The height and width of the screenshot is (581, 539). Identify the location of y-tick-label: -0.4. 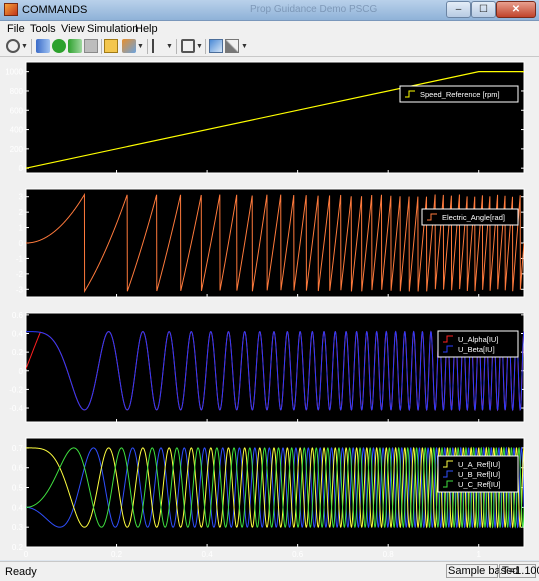
(16, 408).